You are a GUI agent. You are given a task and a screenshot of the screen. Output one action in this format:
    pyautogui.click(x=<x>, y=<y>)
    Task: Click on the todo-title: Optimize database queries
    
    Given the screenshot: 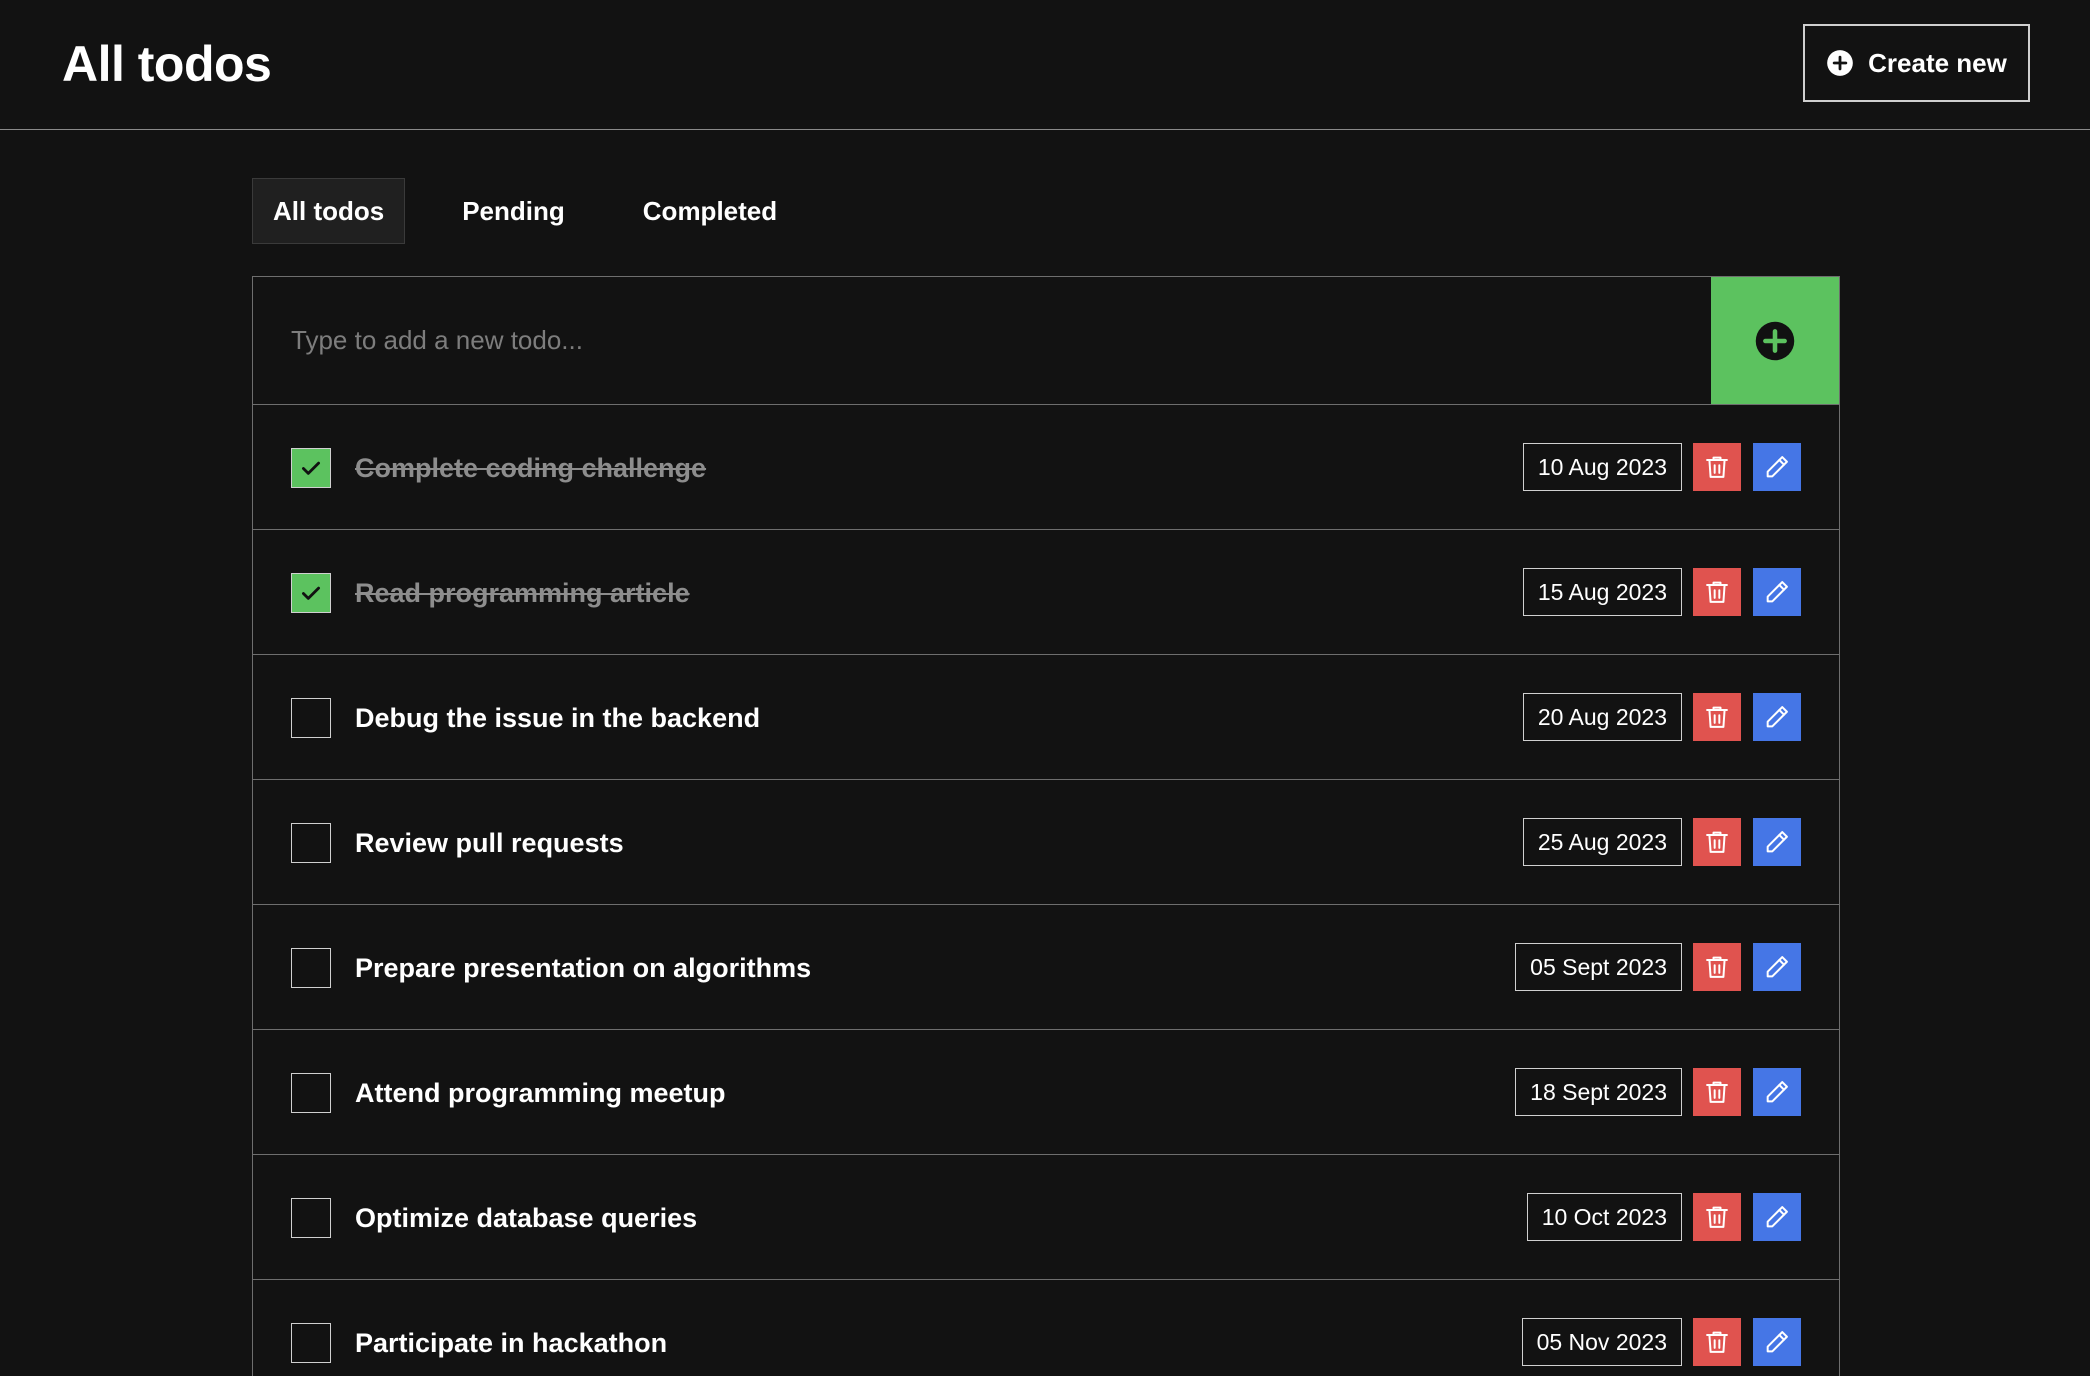 What is the action you would take?
    pyautogui.click(x=526, y=1218)
    